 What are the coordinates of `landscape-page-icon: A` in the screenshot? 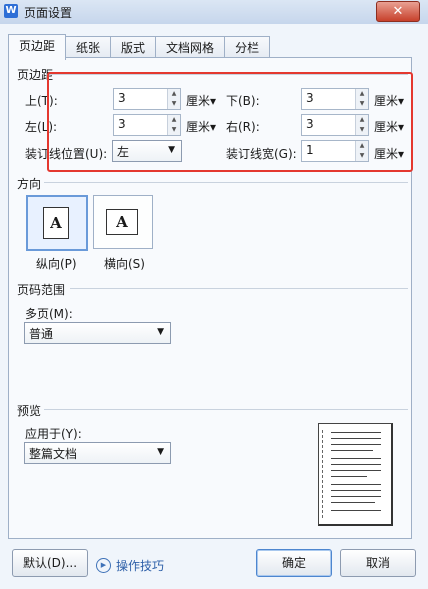 It's located at (122, 222).